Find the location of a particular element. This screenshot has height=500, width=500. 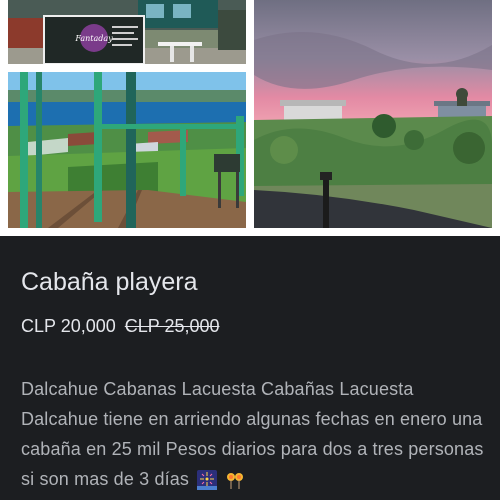

sign-text: Fantaday is located at coordinates (93, 38).